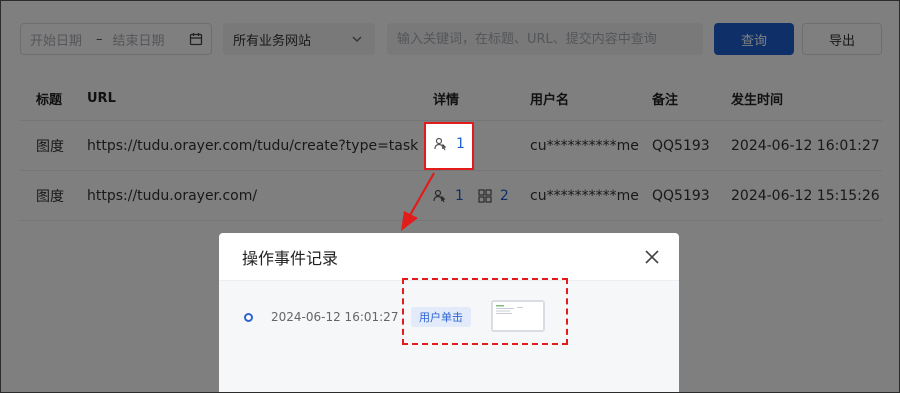  What do you see at coordinates (460, 144) in the screenshot?
I see `click-count: 1` at bounding box center [460, 144].